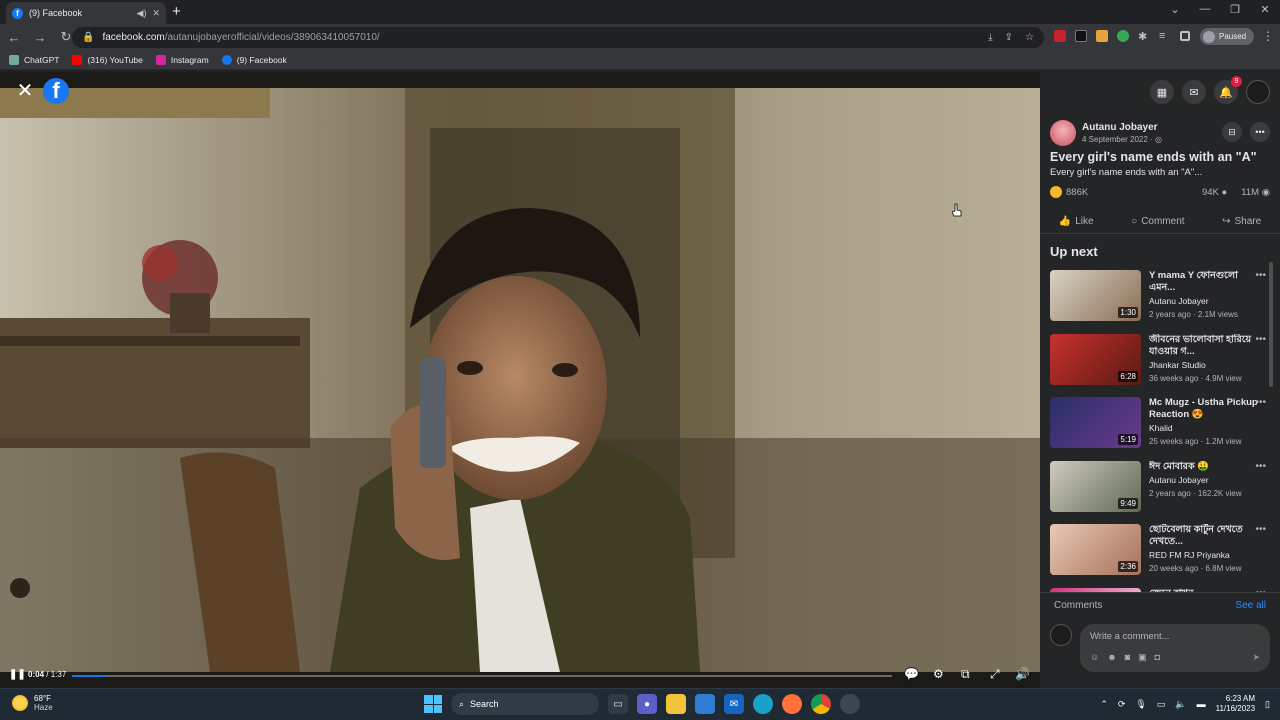  Describe the element at coordinates (1095, 486) in the screenshot. I see `video-thumbnail: 9:49` at that location.